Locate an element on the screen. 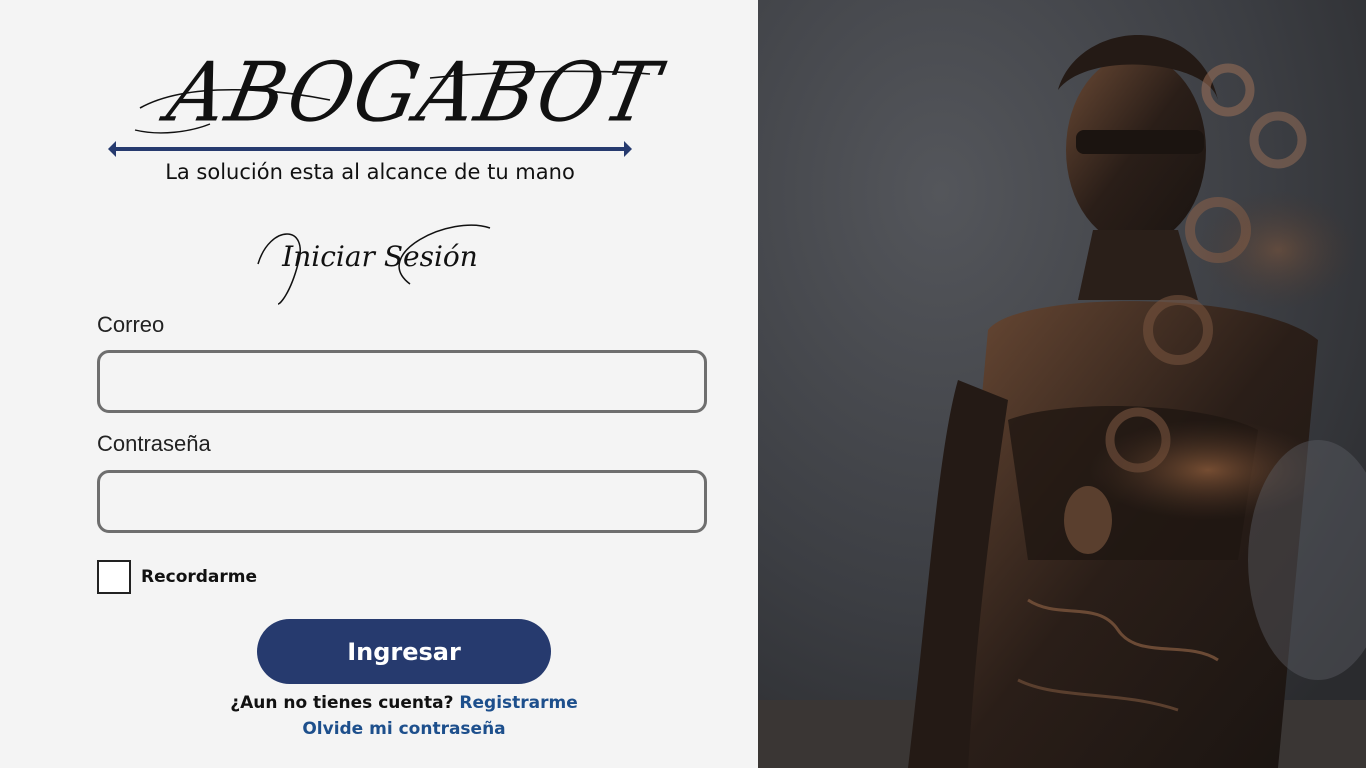 Image resolution: width=1366 pixels, height=768 pixels. email-label: Correo is located at coordinates (131, 324).